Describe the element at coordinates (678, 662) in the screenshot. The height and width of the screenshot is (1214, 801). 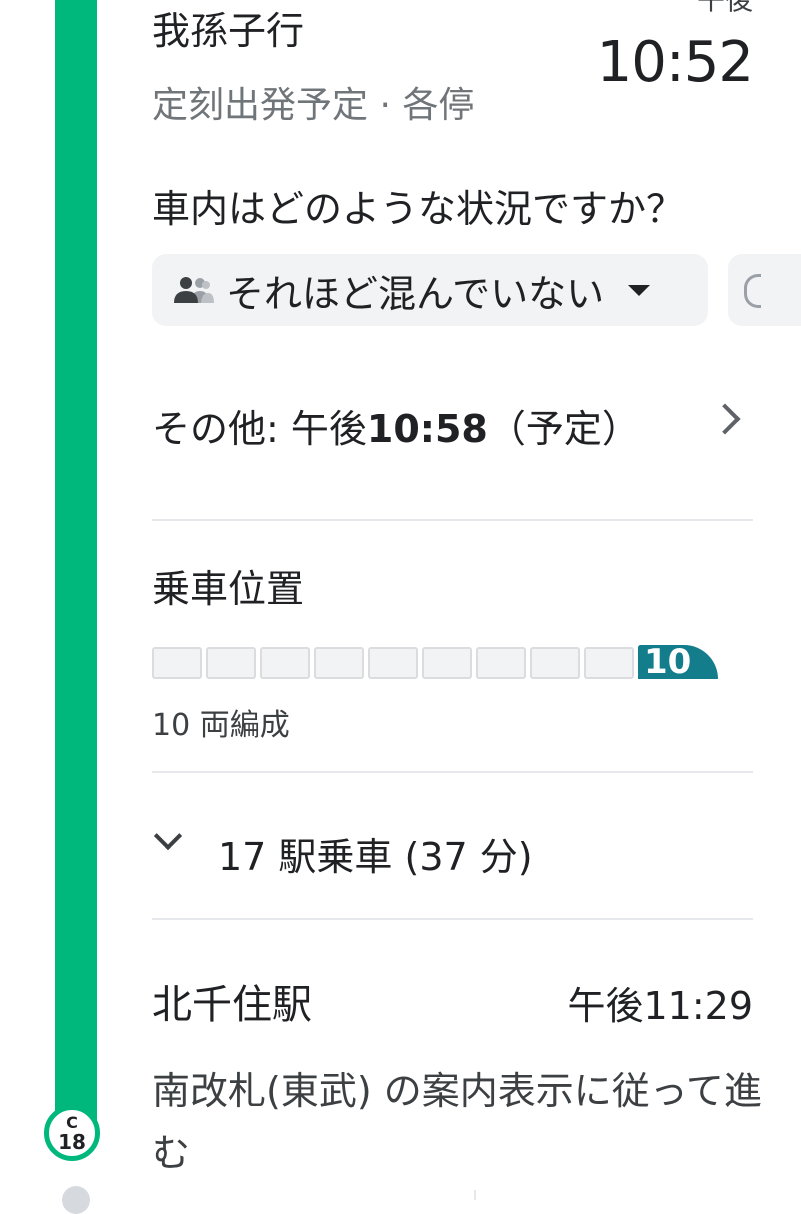
I see `train-car-lead: 10` at that location.